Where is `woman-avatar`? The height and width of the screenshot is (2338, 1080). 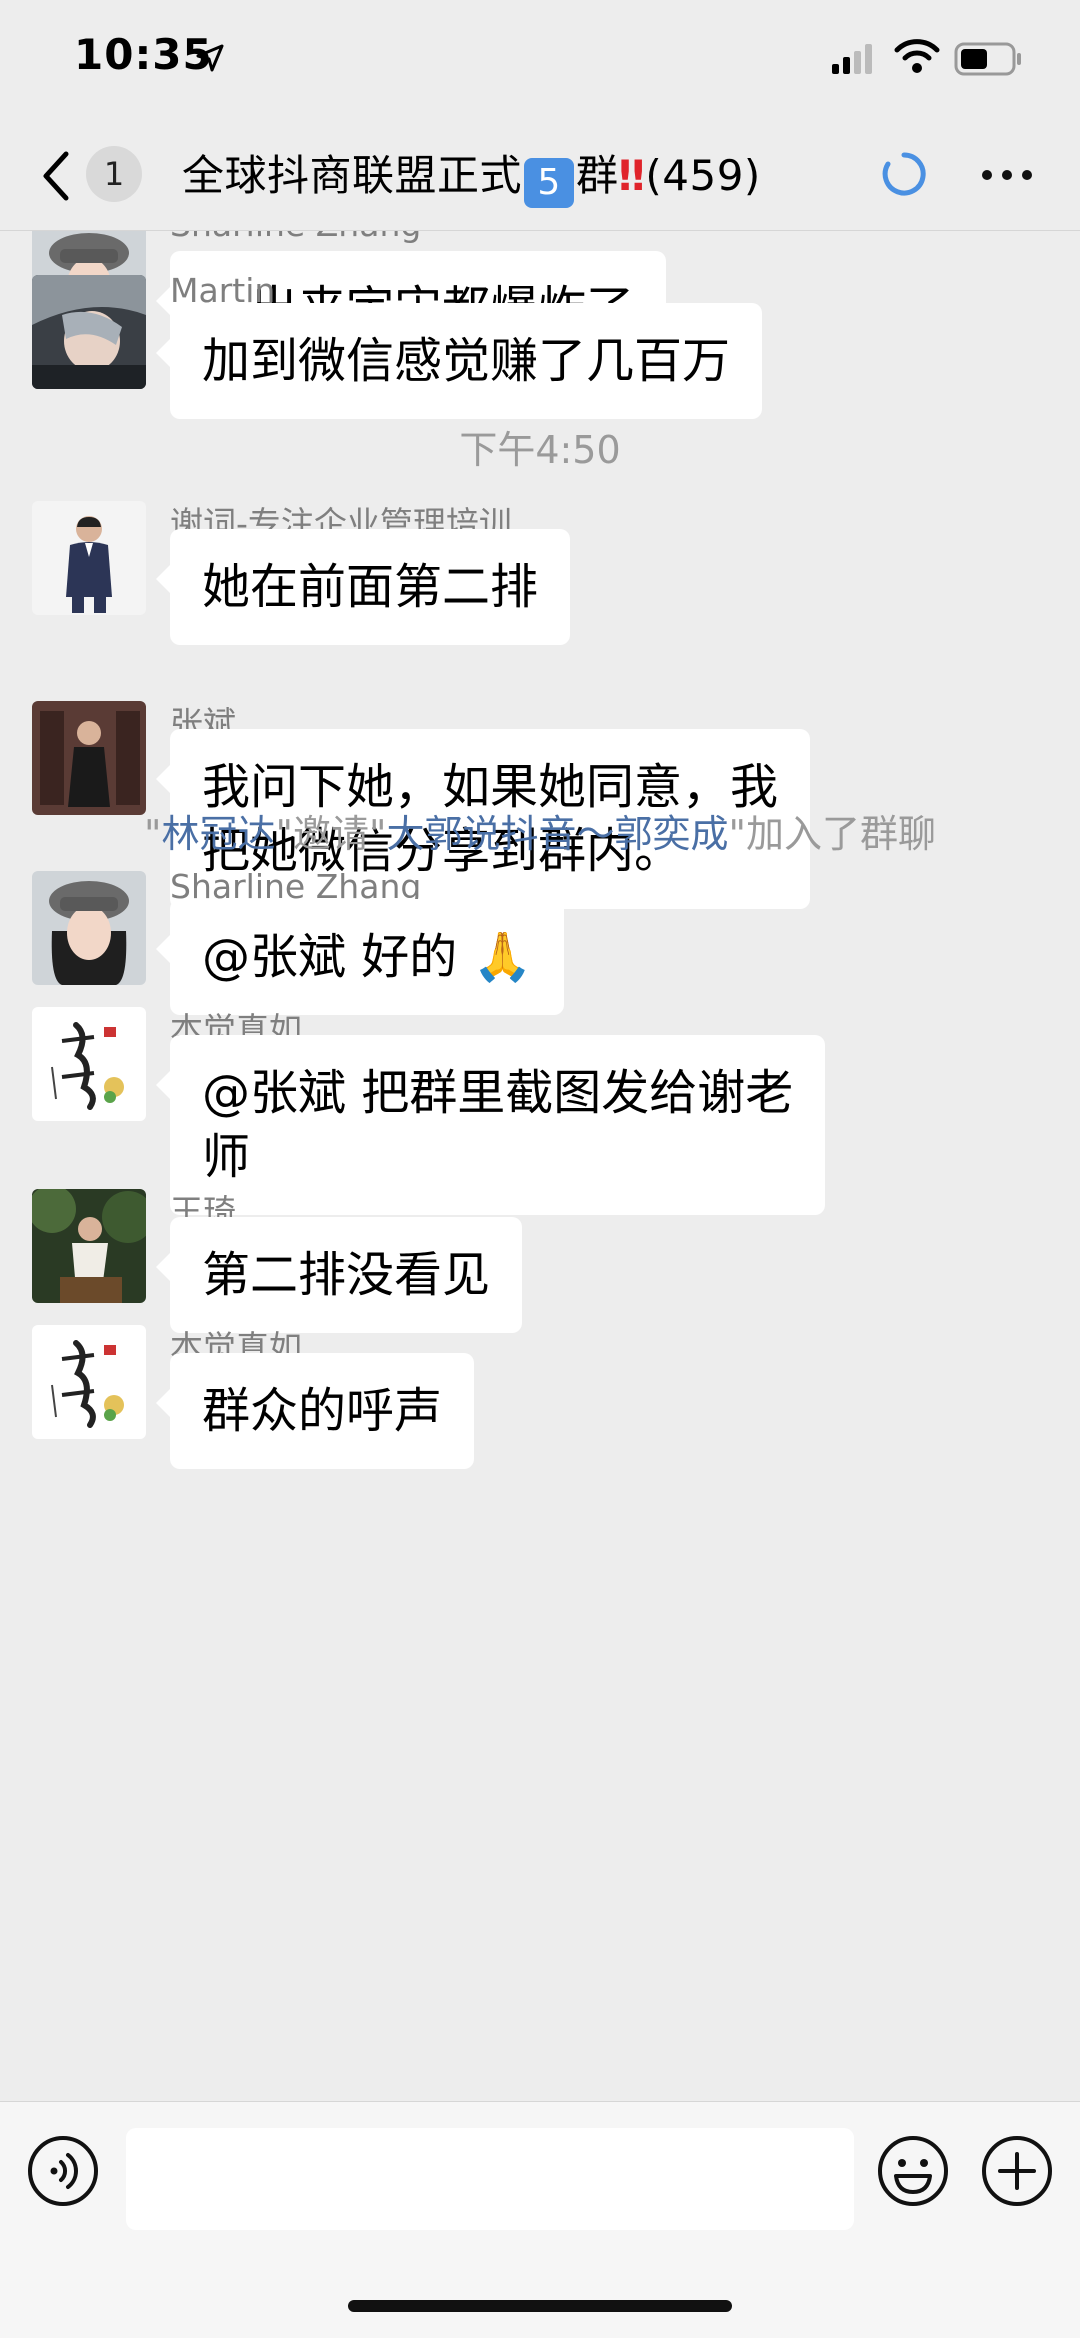
woman-avatar is located at coordinates (89, 928).